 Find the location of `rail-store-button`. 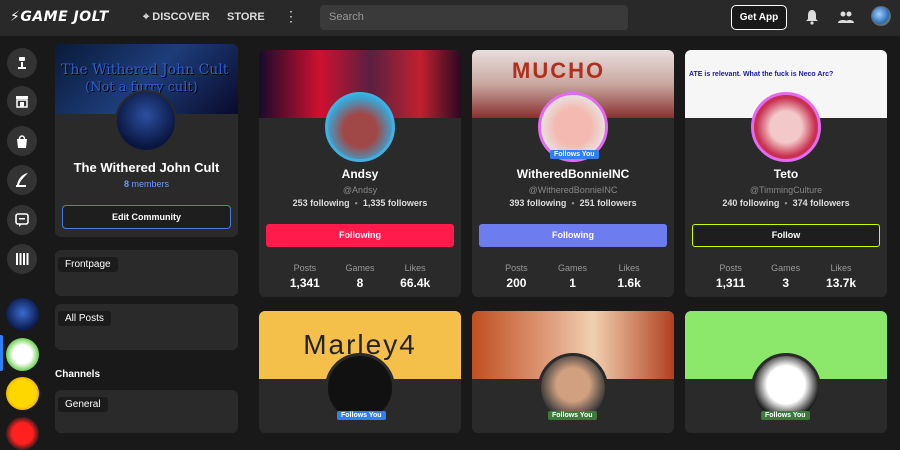

rail-store-button is located at coordinates (22, 101).